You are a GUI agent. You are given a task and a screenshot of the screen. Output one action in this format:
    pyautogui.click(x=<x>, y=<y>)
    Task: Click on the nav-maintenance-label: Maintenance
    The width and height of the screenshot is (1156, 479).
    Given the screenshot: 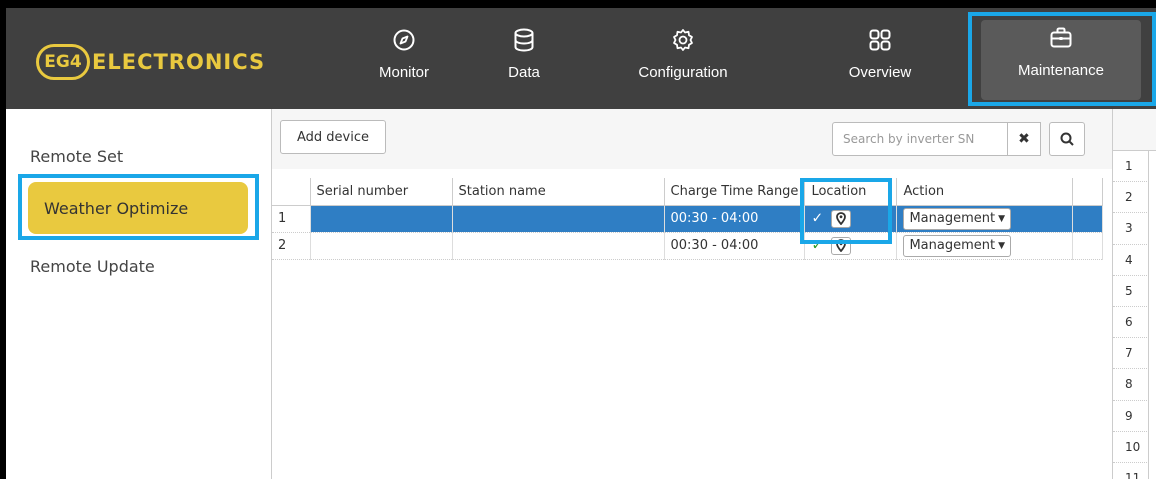 What is the action you would take?
    pyautogui.click(x=1061, y=70)
    